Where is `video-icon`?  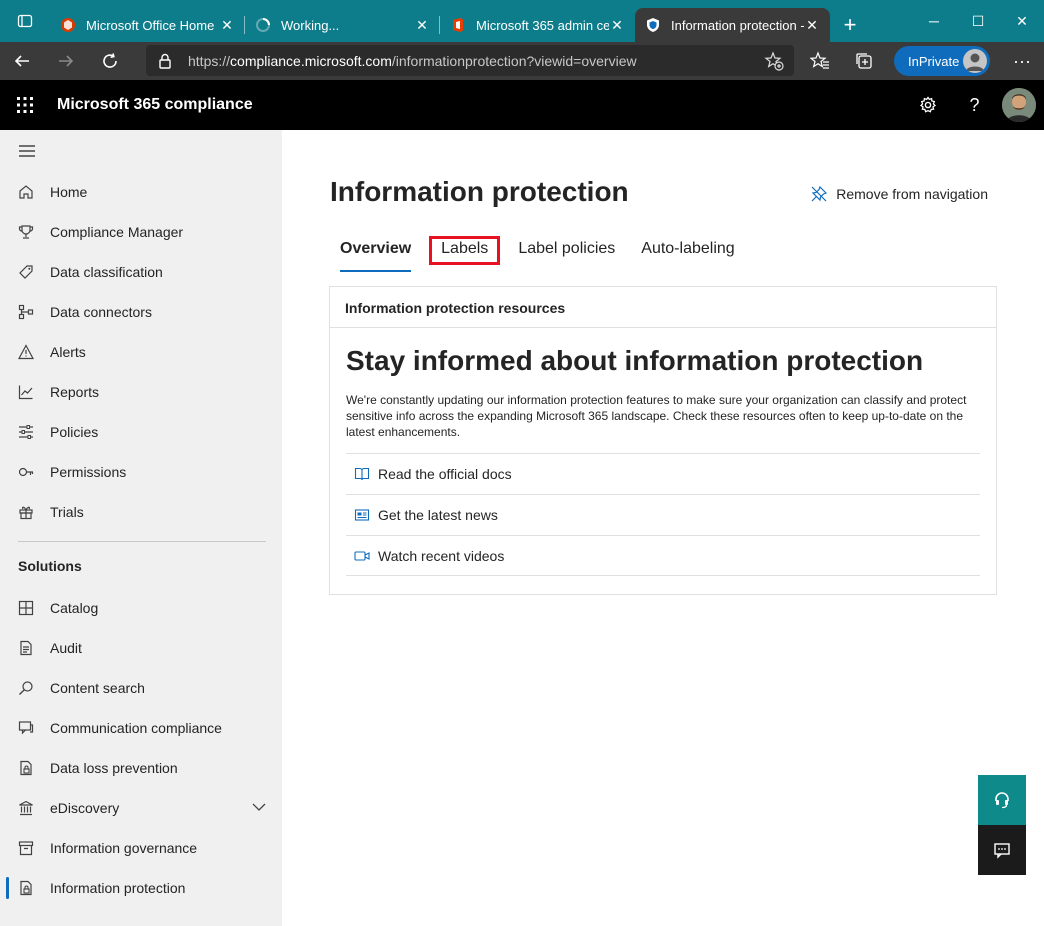 video-icon is located at coordinates (362, 556).